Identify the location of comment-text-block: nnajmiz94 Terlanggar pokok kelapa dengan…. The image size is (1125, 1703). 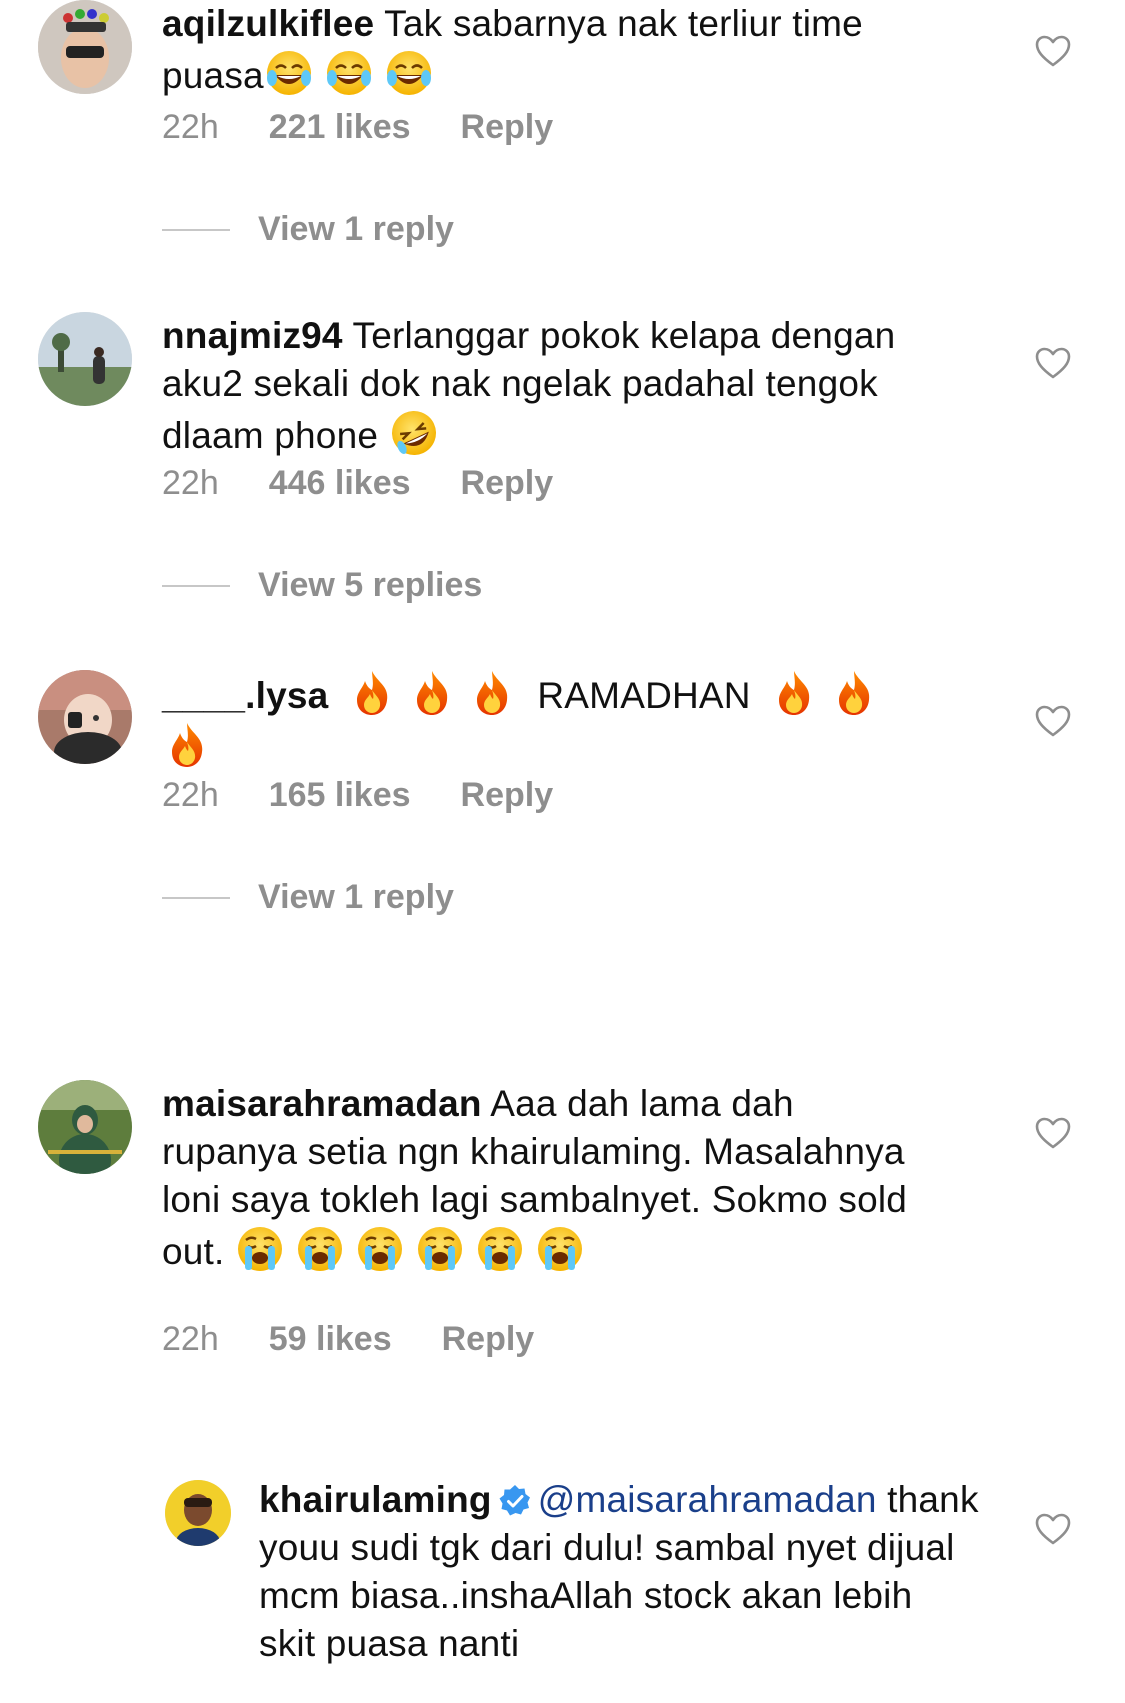
(542, 386).